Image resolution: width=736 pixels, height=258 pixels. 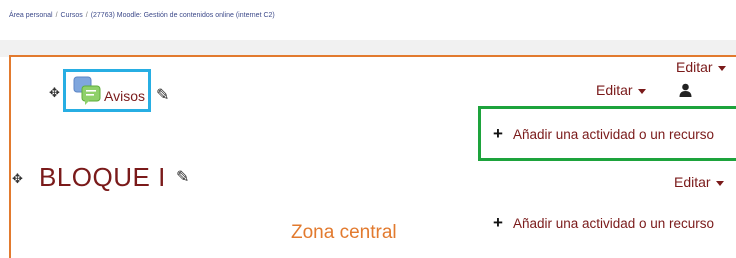 What do you see at coordinates (10, 156) in the screenshot?
I see `central-zone-frame-left` at bounding box center [10, 156].